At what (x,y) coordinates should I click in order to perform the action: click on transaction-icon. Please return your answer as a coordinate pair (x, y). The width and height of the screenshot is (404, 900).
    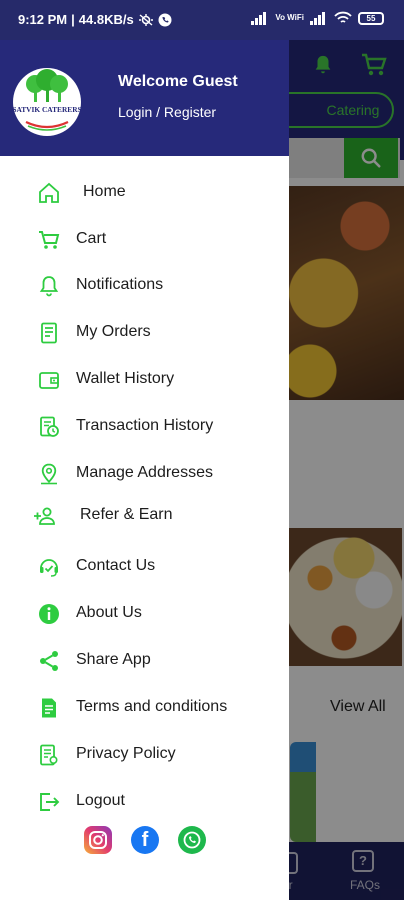
    Looking at the image, I should click on (49, 427).